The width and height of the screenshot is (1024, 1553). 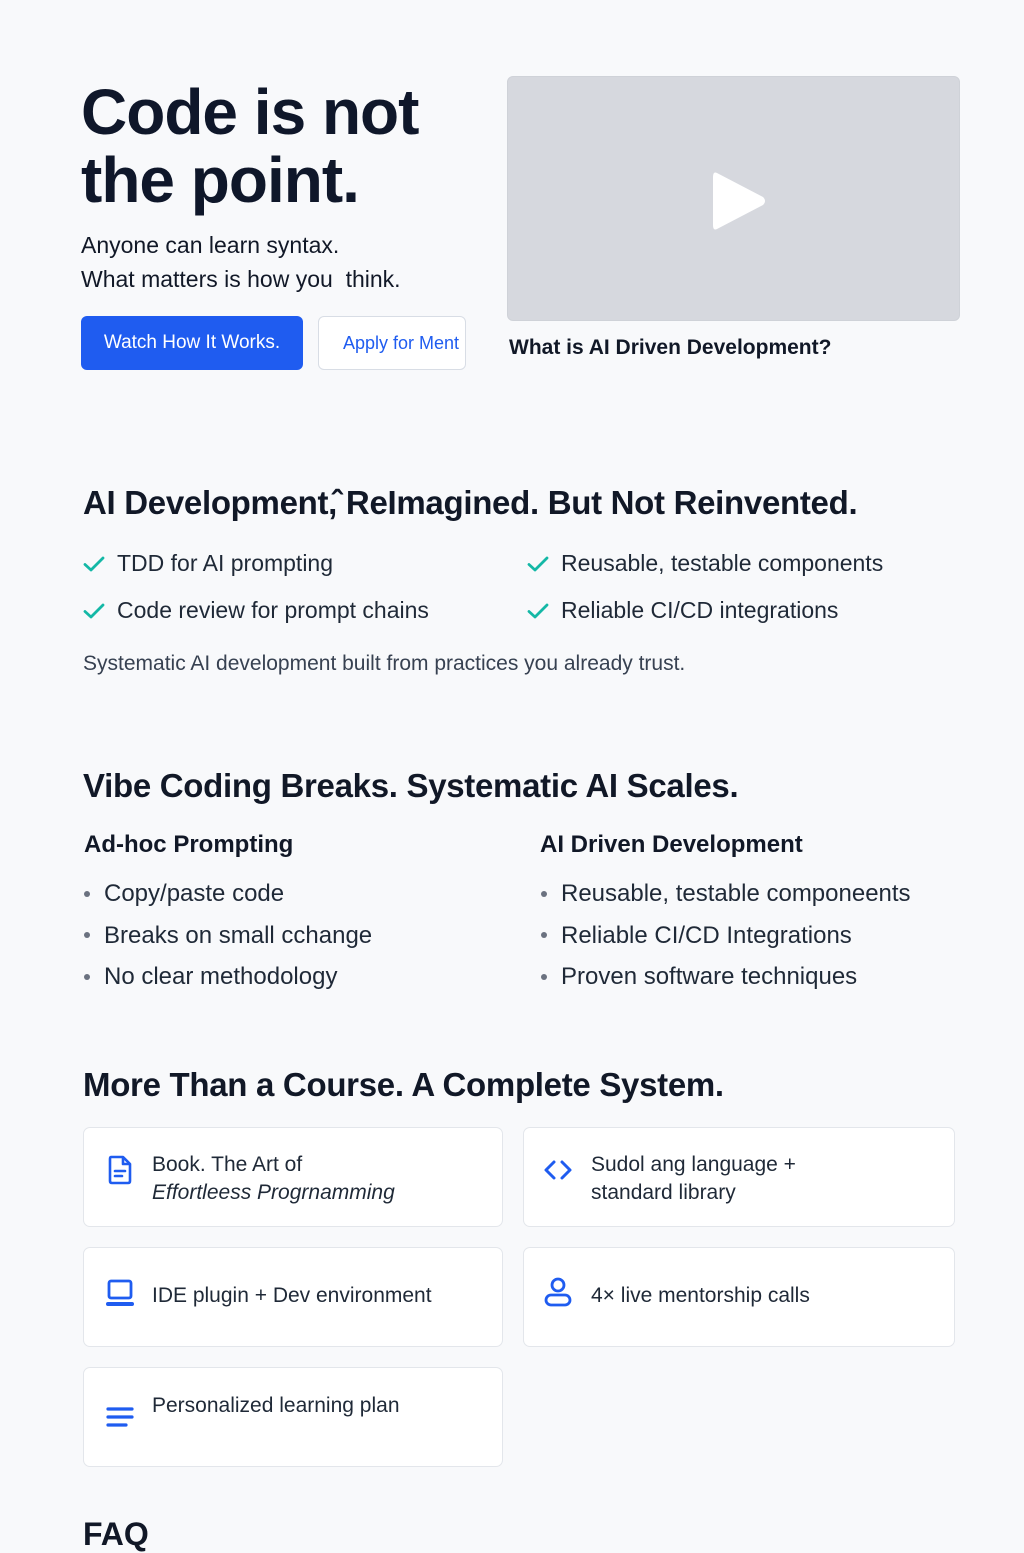 I want to click on feature-check-label: TDD for AI prompting, so click(x=225, y=563).